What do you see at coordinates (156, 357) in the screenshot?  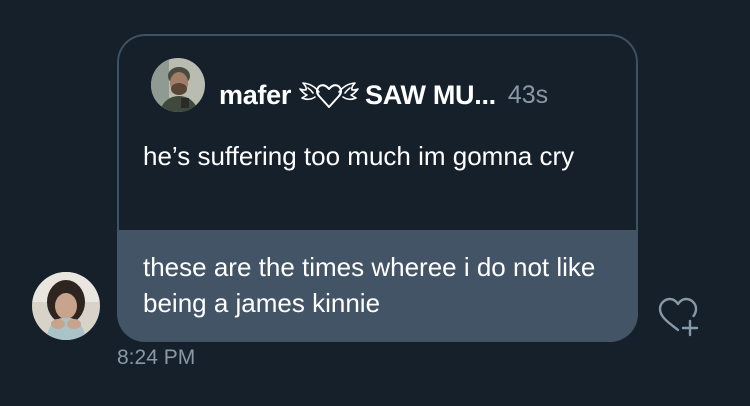 I see `message-timestamp: 8:24 PM` at bounding box center [156, 357].